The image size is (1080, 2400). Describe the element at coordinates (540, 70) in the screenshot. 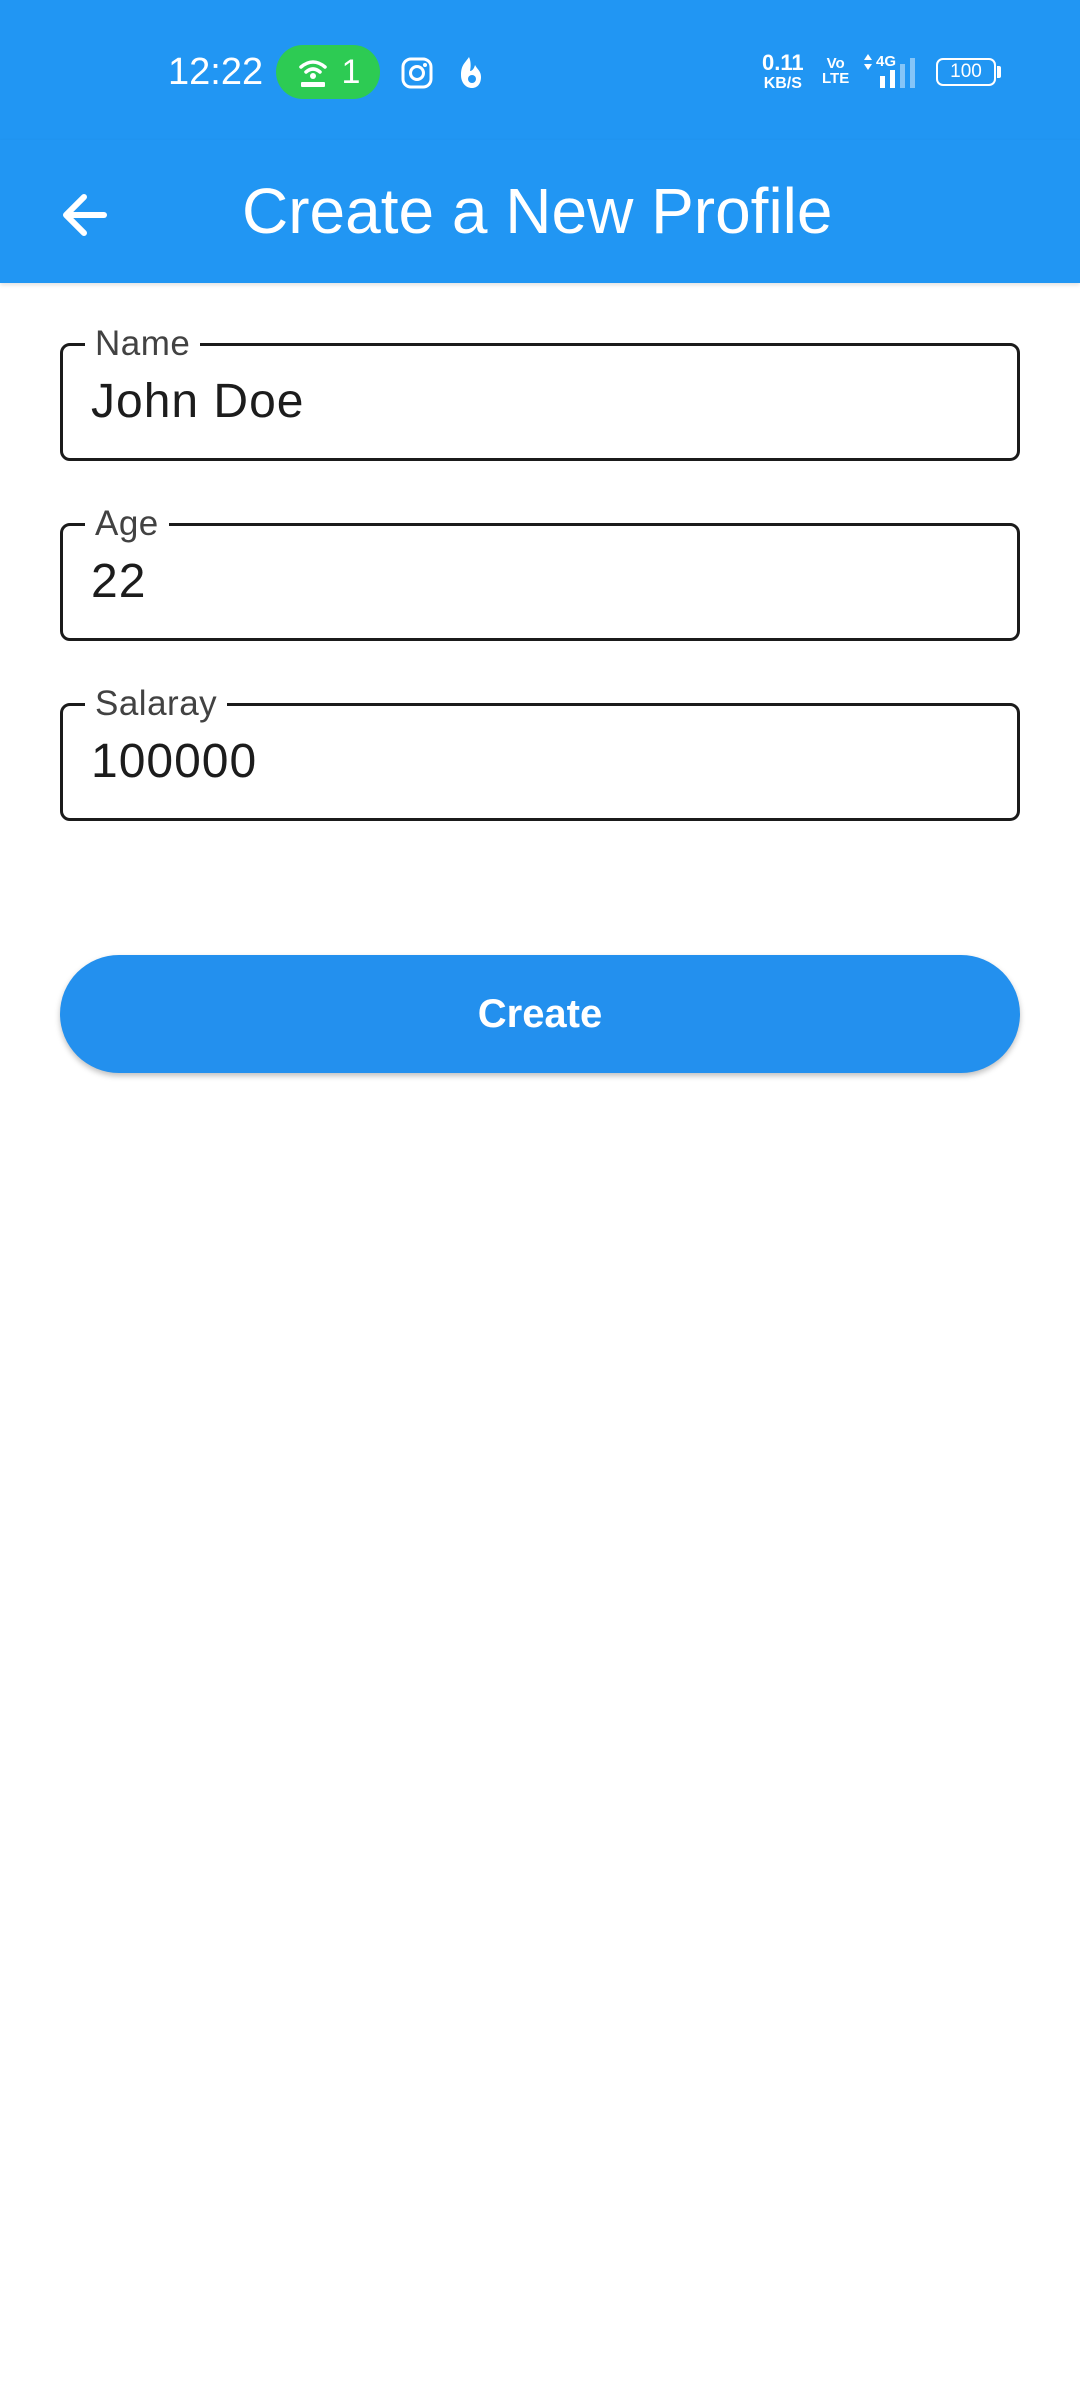

I see `status-bar: 12:22 1 0.11 KB/S Vo LTE 4G 100` at that location.